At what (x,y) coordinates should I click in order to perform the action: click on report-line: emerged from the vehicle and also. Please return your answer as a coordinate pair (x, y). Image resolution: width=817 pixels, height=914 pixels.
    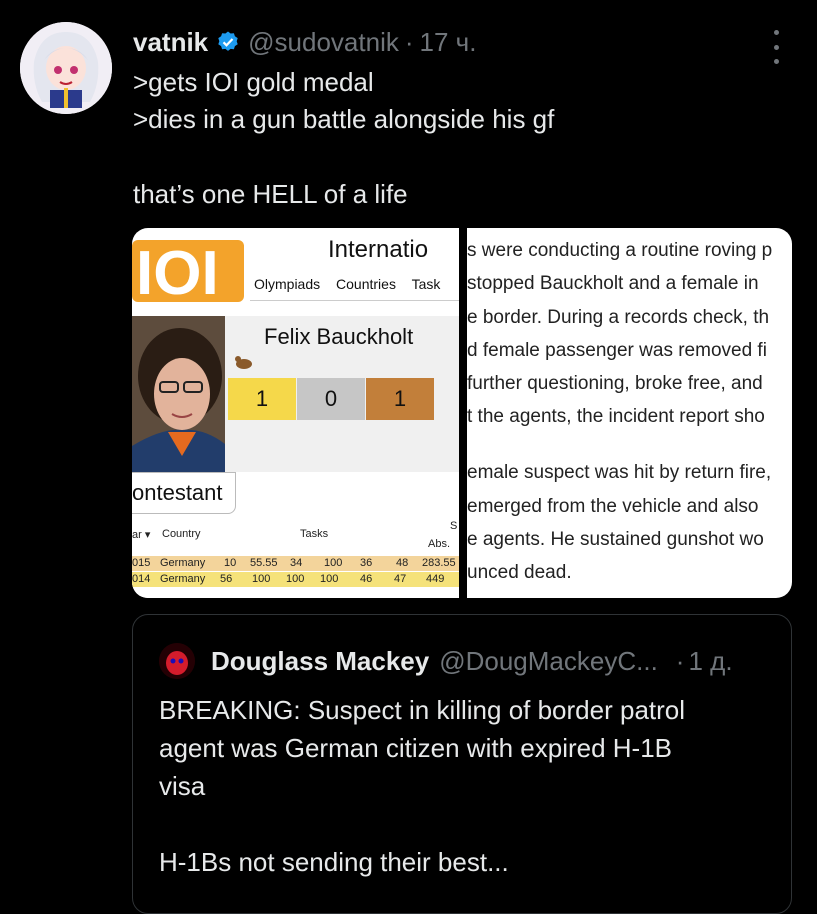
    Looking at the image, I should click on (613, 506).